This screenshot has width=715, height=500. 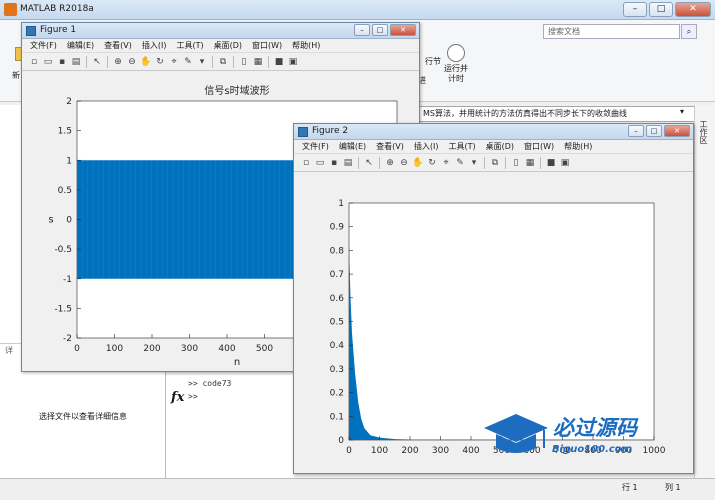 I want to click on status-row: 行 1, so click(x=630, y=487).